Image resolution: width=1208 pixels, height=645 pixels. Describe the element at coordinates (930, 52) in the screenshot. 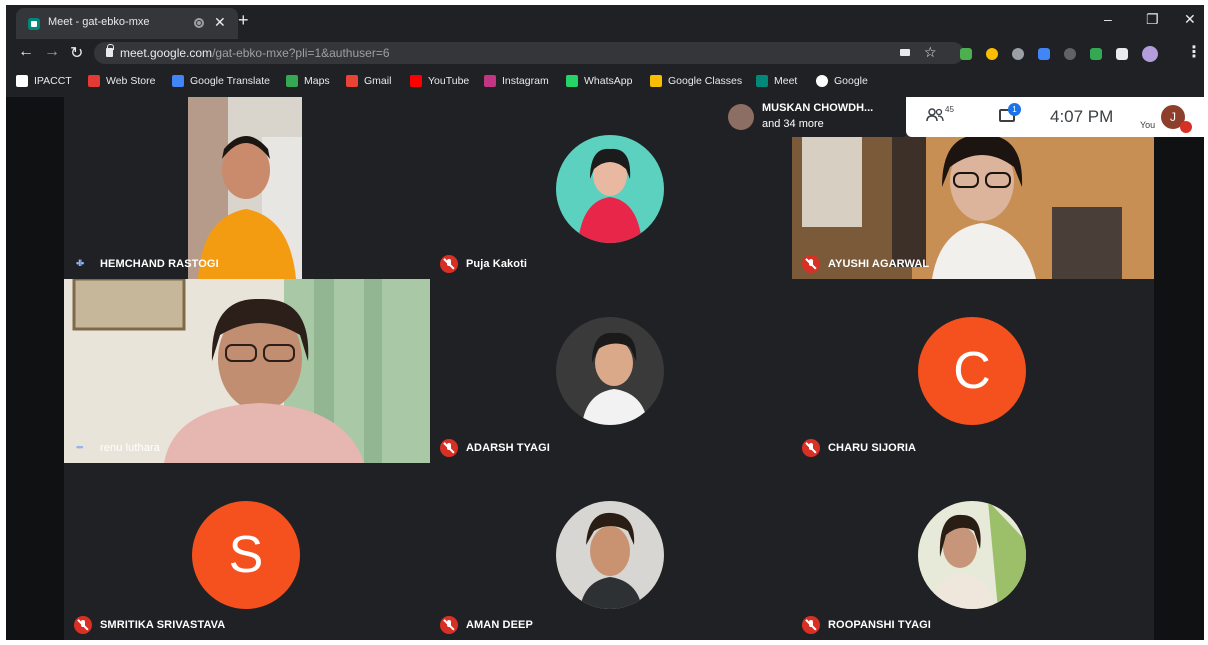

I see `bookmark-star-icon: ☆` at that location.